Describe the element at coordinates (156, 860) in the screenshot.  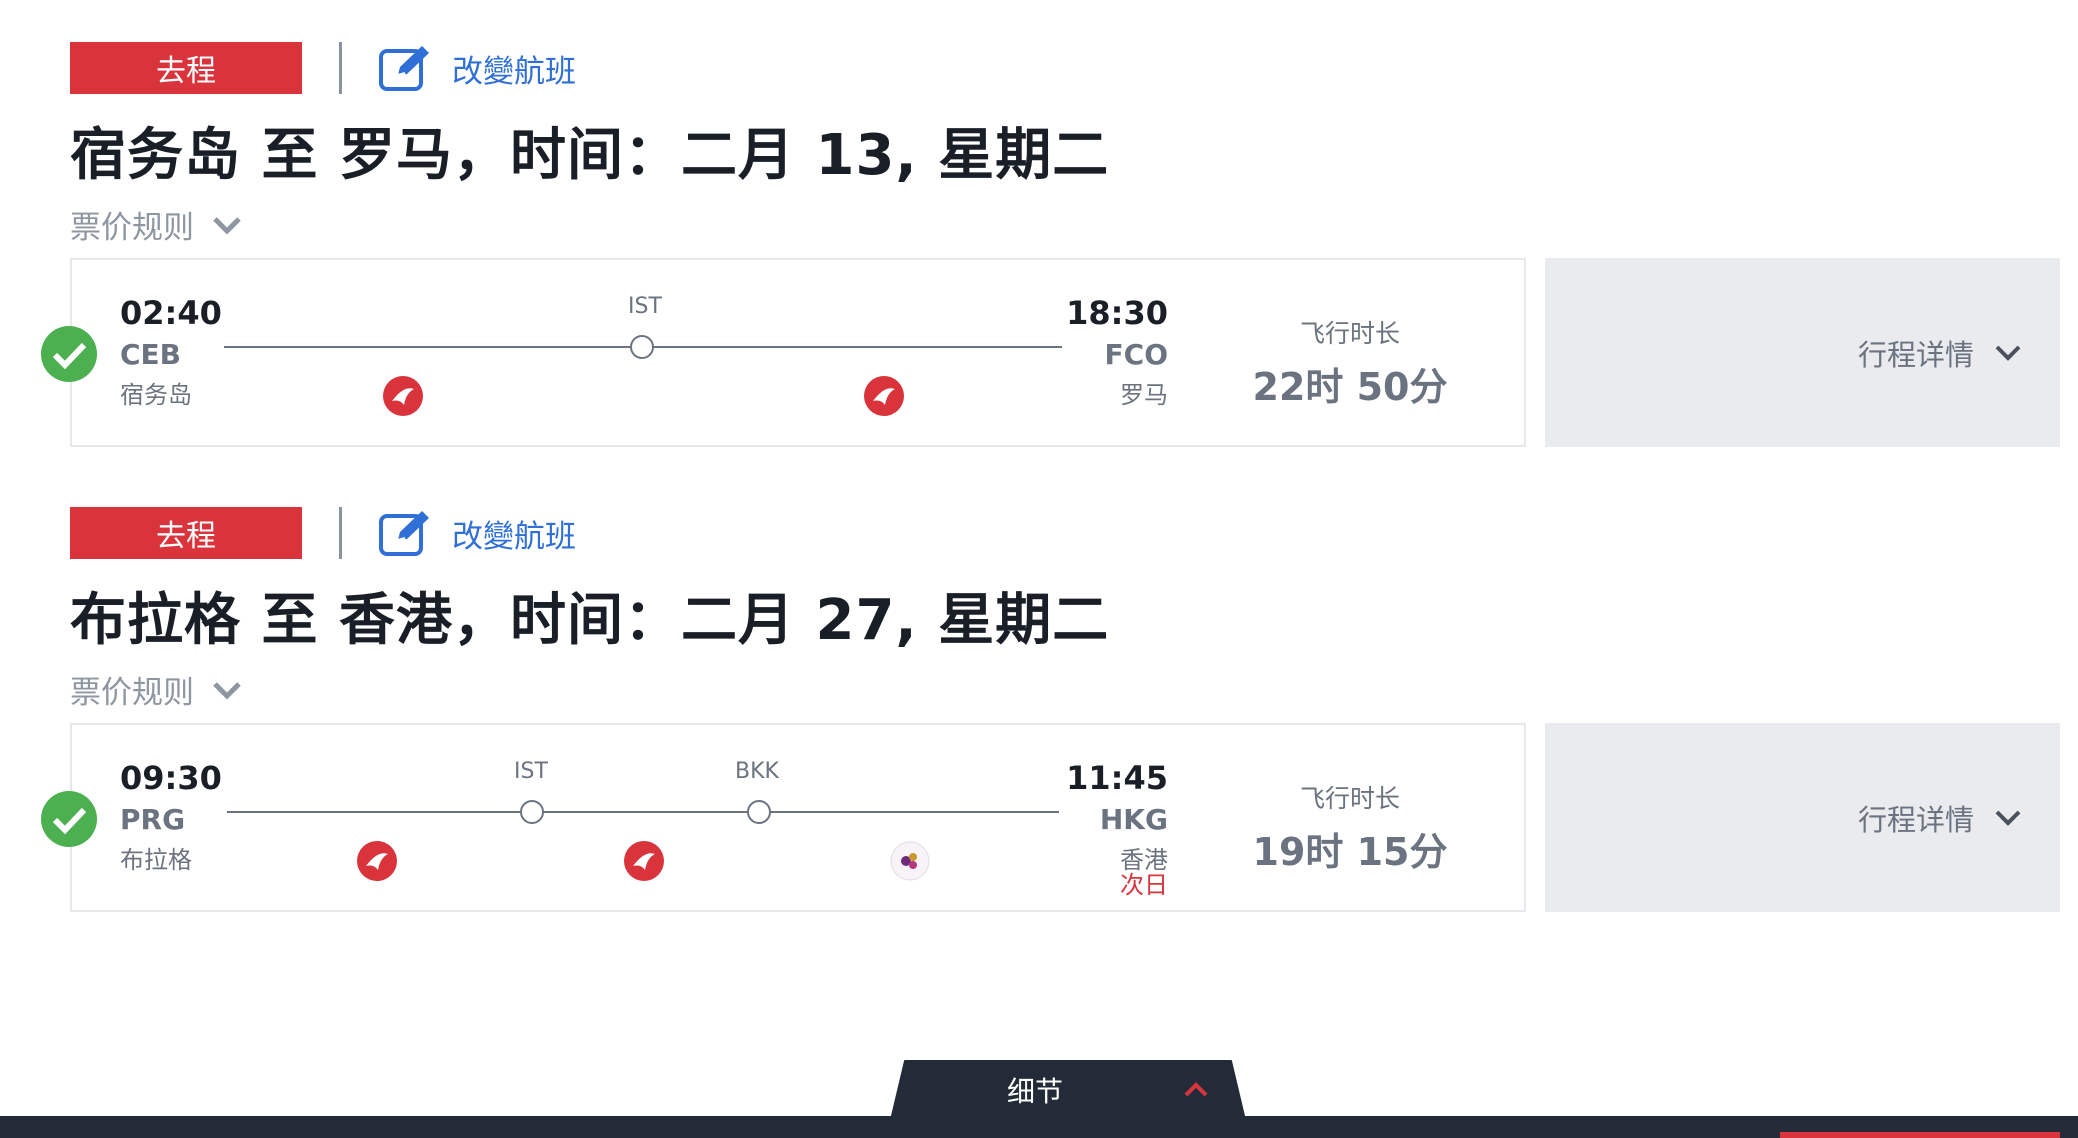
I see `departure-city: 布拉格` at that location.